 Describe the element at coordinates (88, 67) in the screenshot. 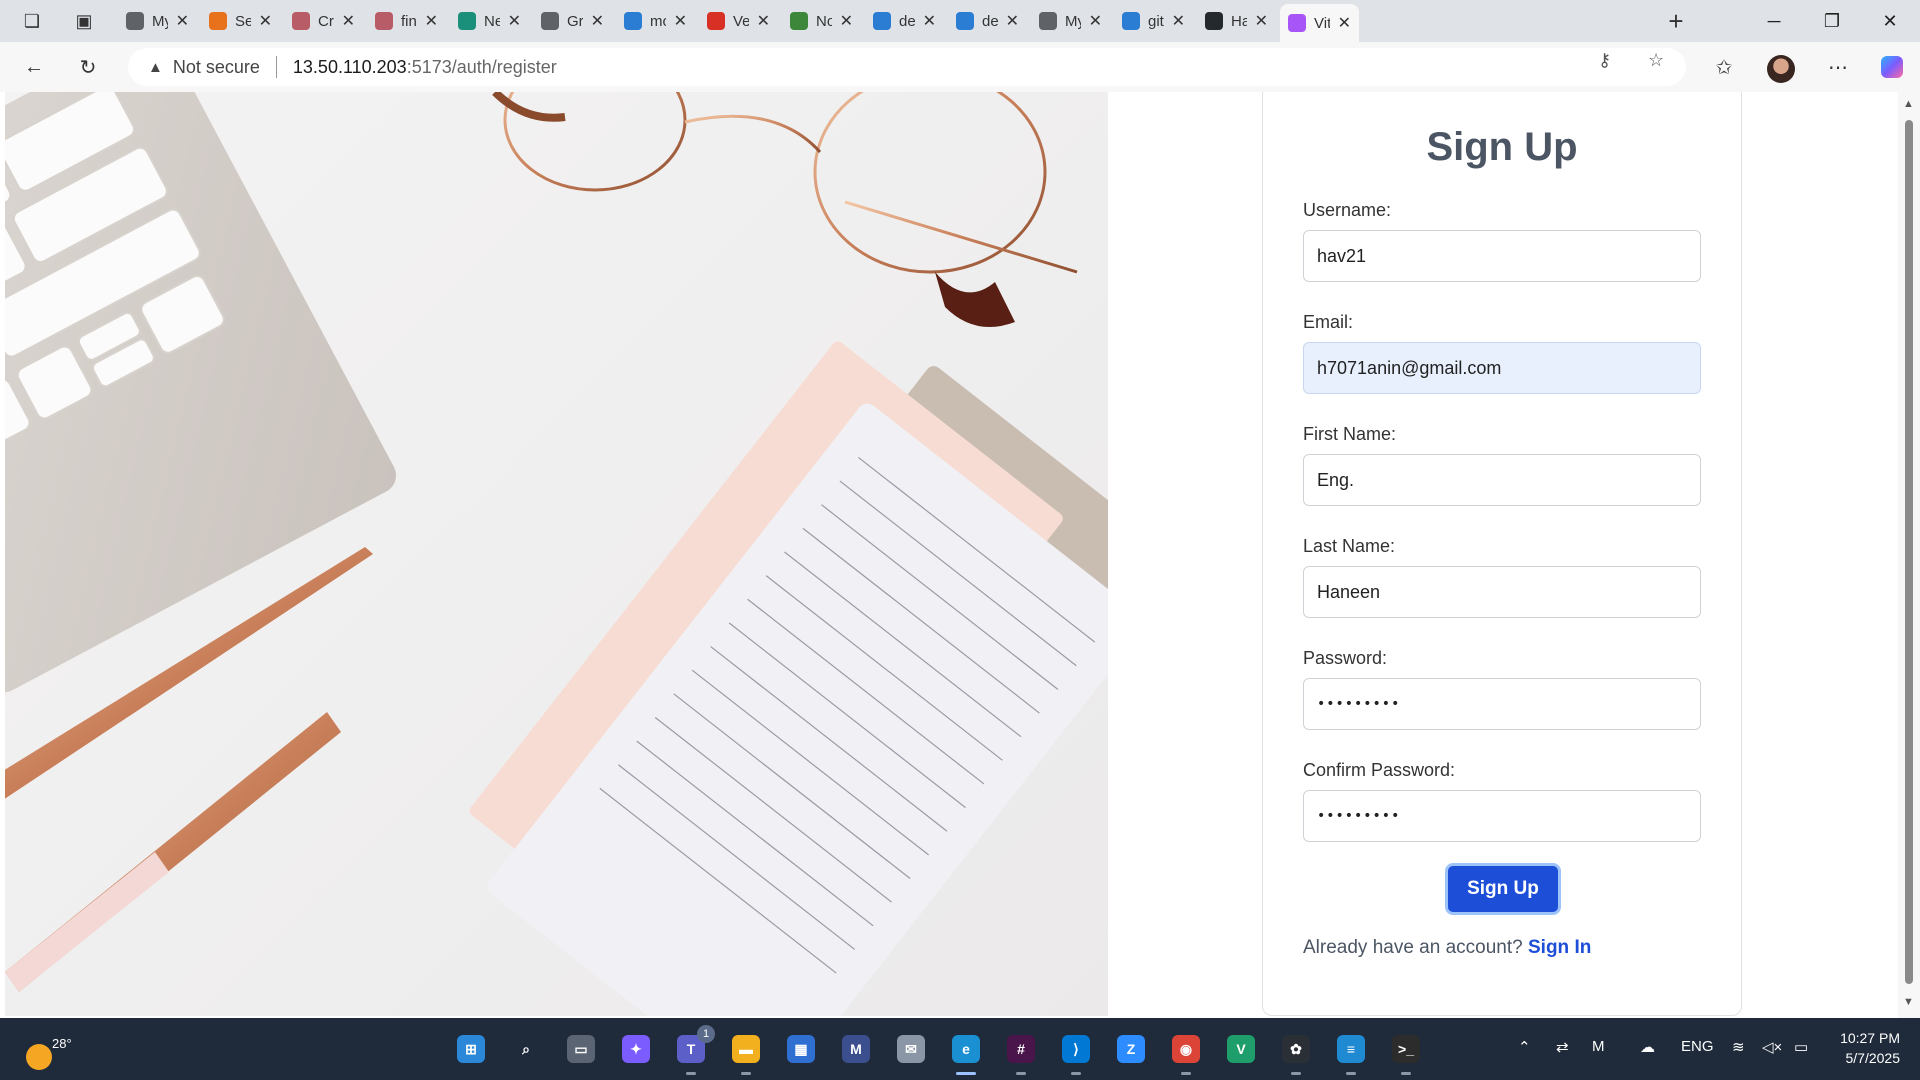

I see `reload-button: ↻` at that location.